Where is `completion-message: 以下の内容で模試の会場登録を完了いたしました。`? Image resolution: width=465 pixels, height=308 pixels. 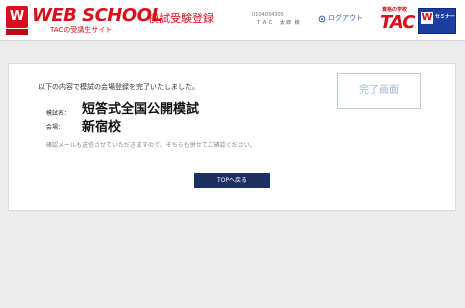
completion-message: 以下の内容で模試の会場登録を完了いたしました。 is located at coordinates (118, 87).